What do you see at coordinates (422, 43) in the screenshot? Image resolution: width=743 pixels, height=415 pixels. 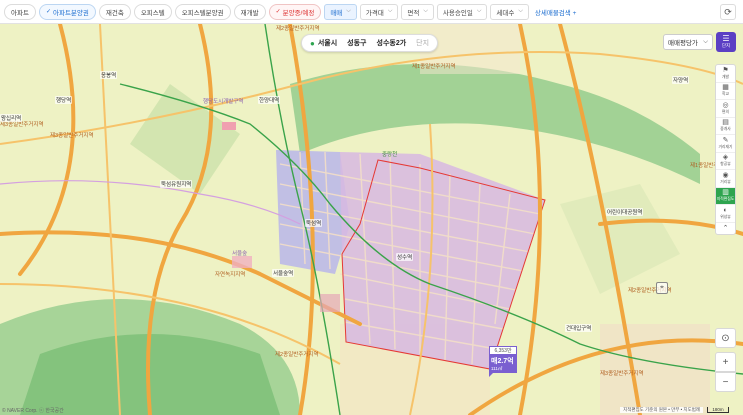 I see `breadcrumb-complex: 단지` at bounding box center [422, 43].